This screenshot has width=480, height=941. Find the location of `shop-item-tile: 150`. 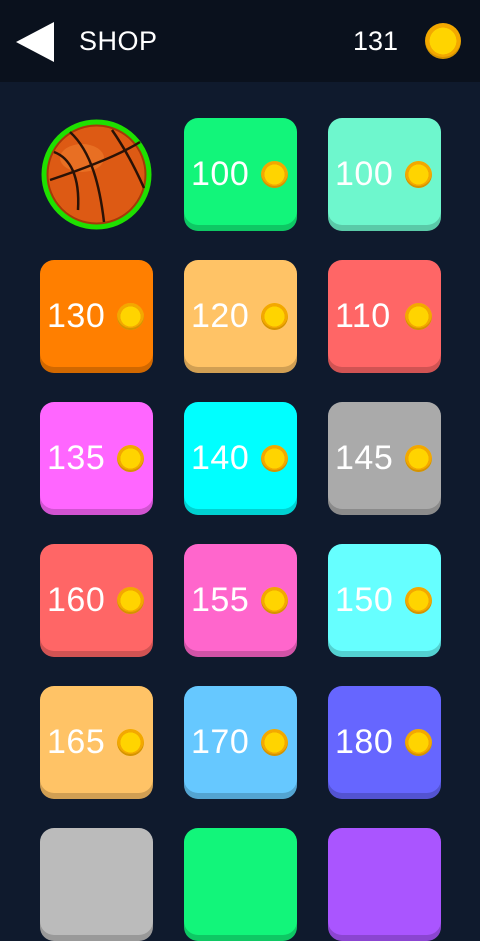

shop-item-tile: 150 is located at coordinates (384, 600).